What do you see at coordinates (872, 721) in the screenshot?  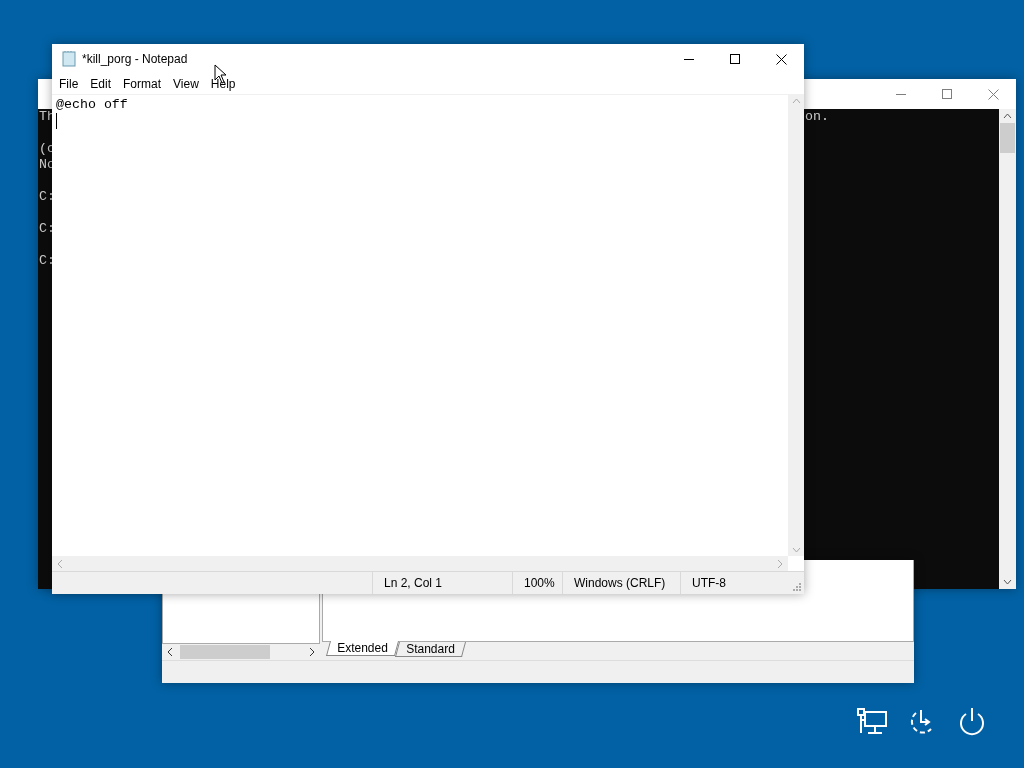 I see `network-icon` at bounding box center [872, 721].